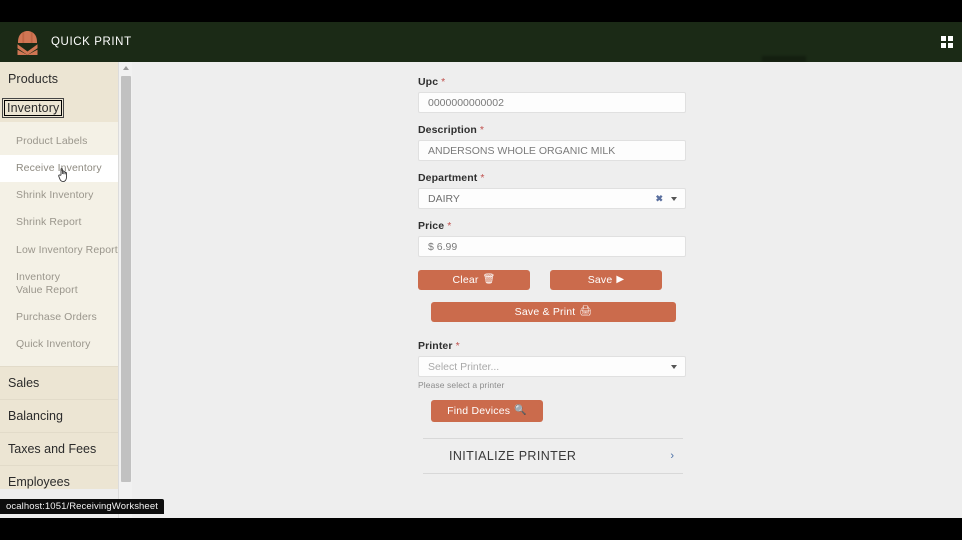  I want to click on price-label: Price *, so click(552, 226).